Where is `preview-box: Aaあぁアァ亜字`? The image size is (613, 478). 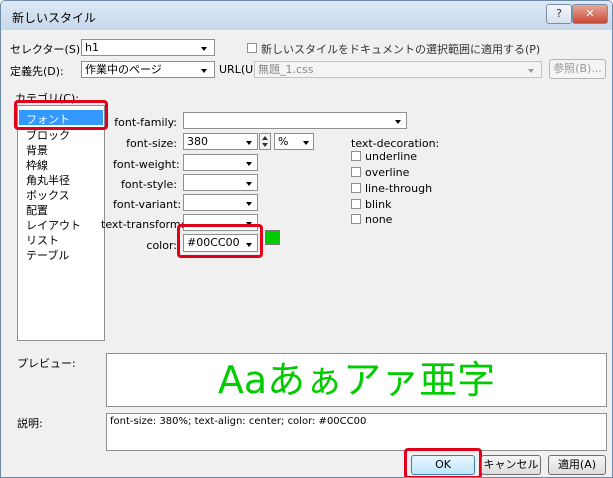
preview-box: Aaあぁアァ亜字 is located at coordinates (356, 380).